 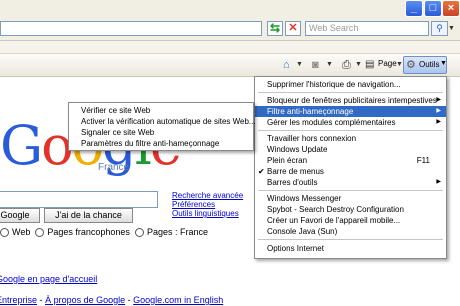 I want to click on command-bar: ⌂ ▼ ◙ ▼ ⎙ ▼ ▤ Page ▼ ⚙ Outils ▼, so click(x=230, y=65).